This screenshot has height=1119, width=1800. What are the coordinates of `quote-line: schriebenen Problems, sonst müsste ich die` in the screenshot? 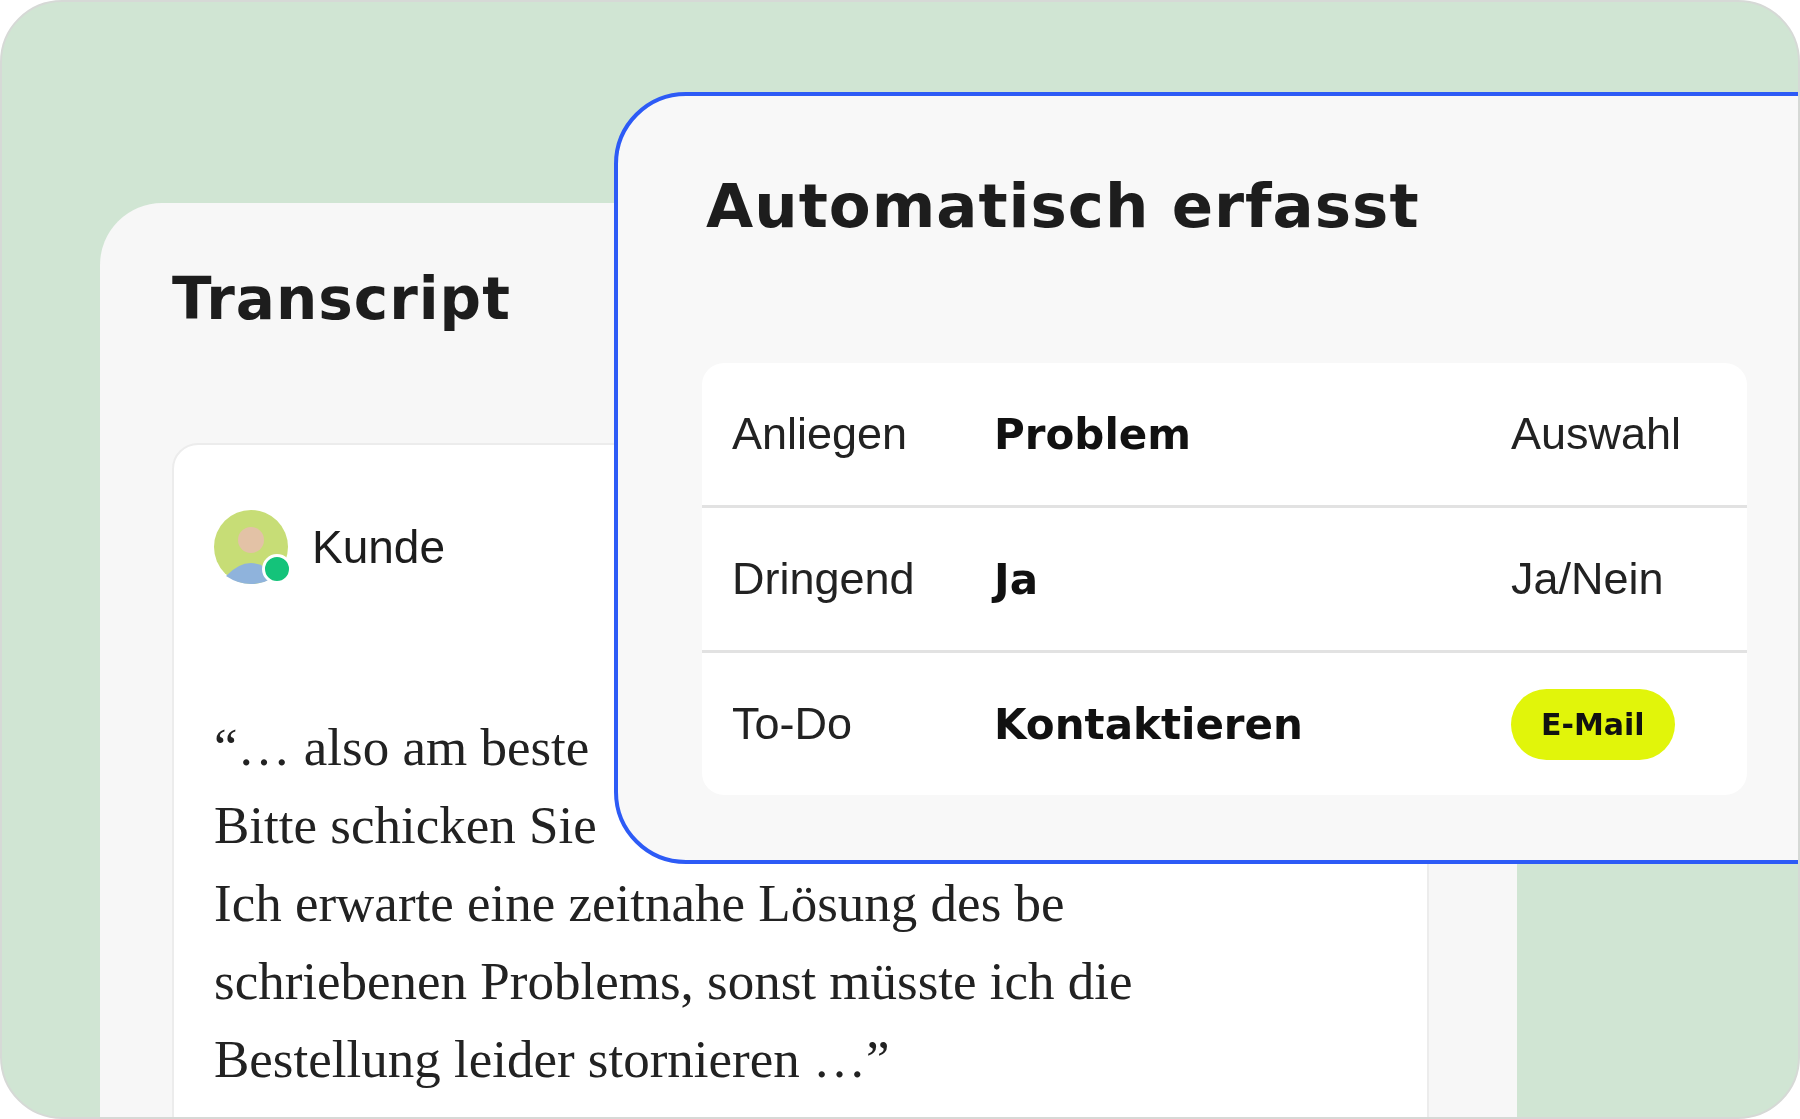 It's located at (673, 981).